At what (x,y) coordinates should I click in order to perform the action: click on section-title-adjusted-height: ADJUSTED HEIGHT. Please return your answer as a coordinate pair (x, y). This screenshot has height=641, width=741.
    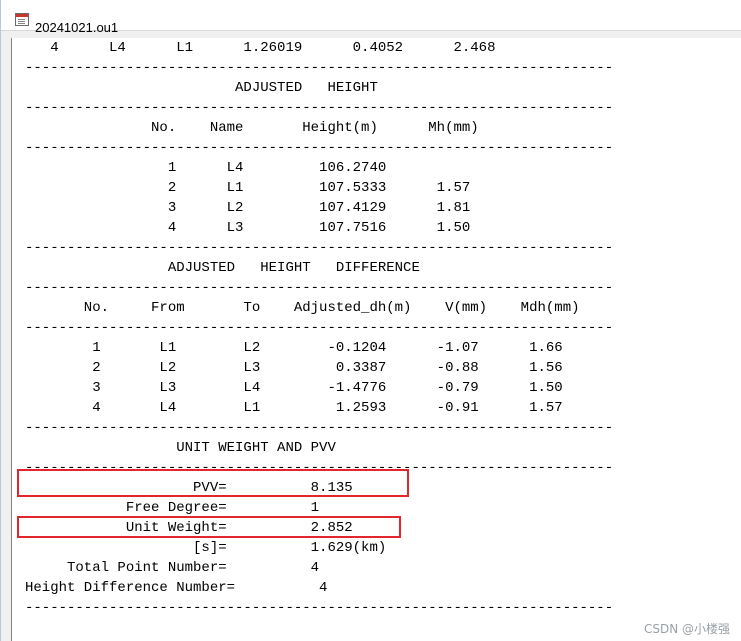
    Looking at the image, I should click on (201, 88).